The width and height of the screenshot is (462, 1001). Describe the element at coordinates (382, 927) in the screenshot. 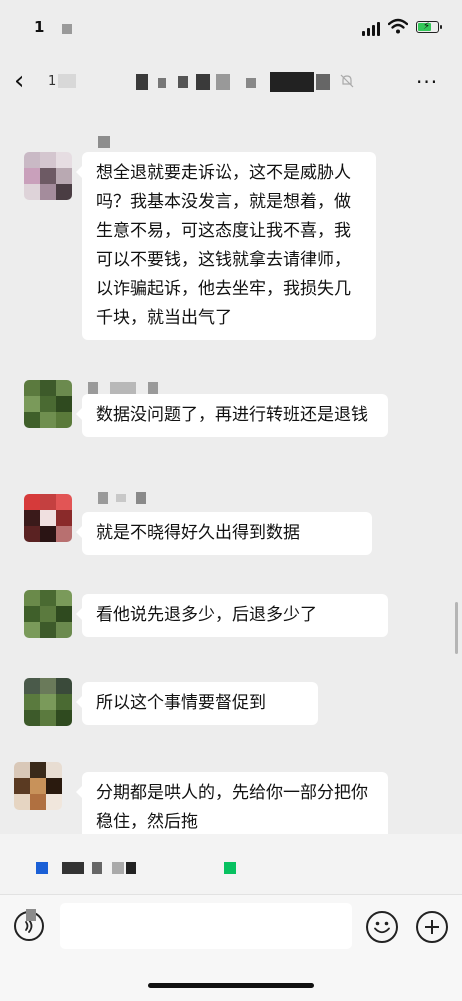

I see `emoji-icon` at that location.